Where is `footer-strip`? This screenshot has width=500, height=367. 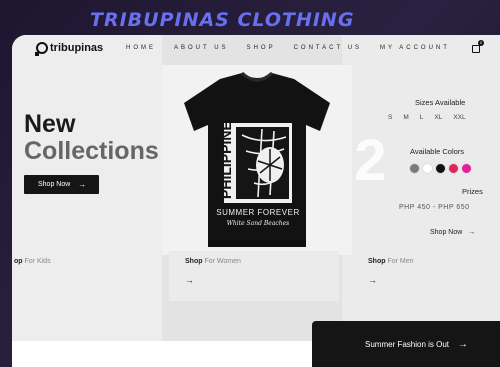 footer-strip is located at coordinates (168, 354).